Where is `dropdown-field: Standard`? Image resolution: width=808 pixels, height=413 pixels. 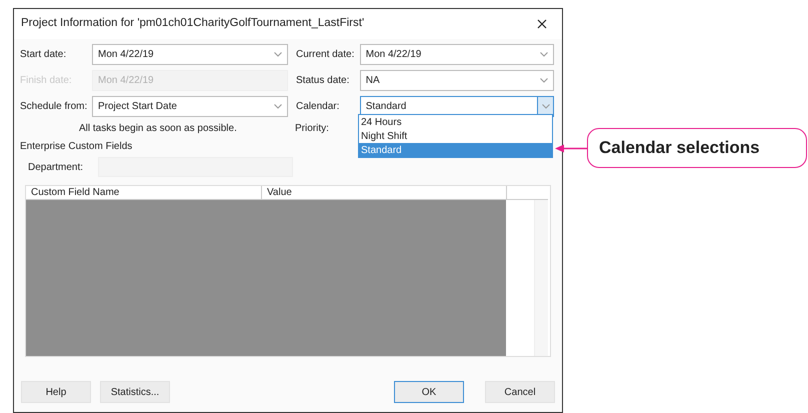
dropdown-field: Standard is located at coordinates (457, 106).